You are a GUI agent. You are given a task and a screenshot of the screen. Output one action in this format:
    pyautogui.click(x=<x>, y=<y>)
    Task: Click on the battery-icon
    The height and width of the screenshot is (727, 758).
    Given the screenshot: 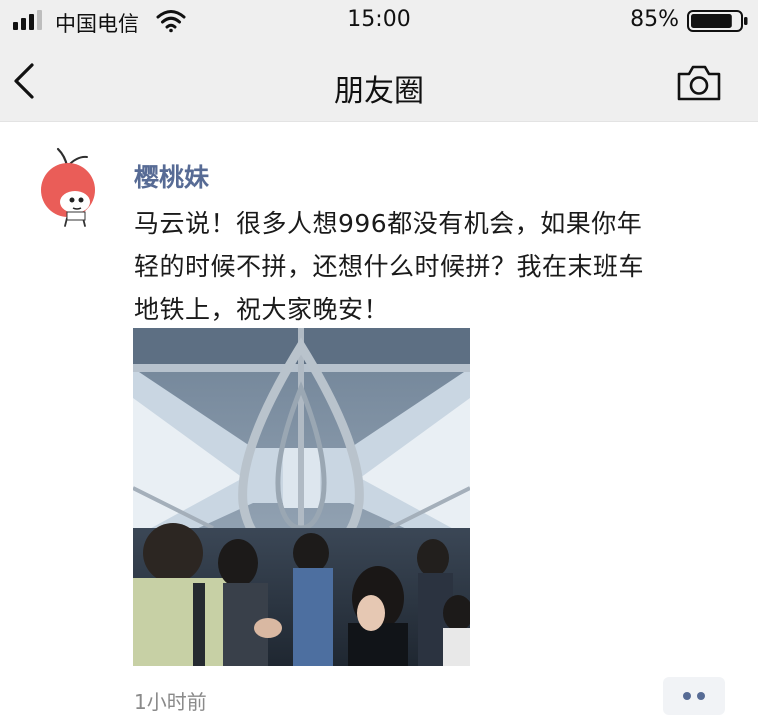 What is the action you would take?
    pyautogui.click(x=717, y=21)
    